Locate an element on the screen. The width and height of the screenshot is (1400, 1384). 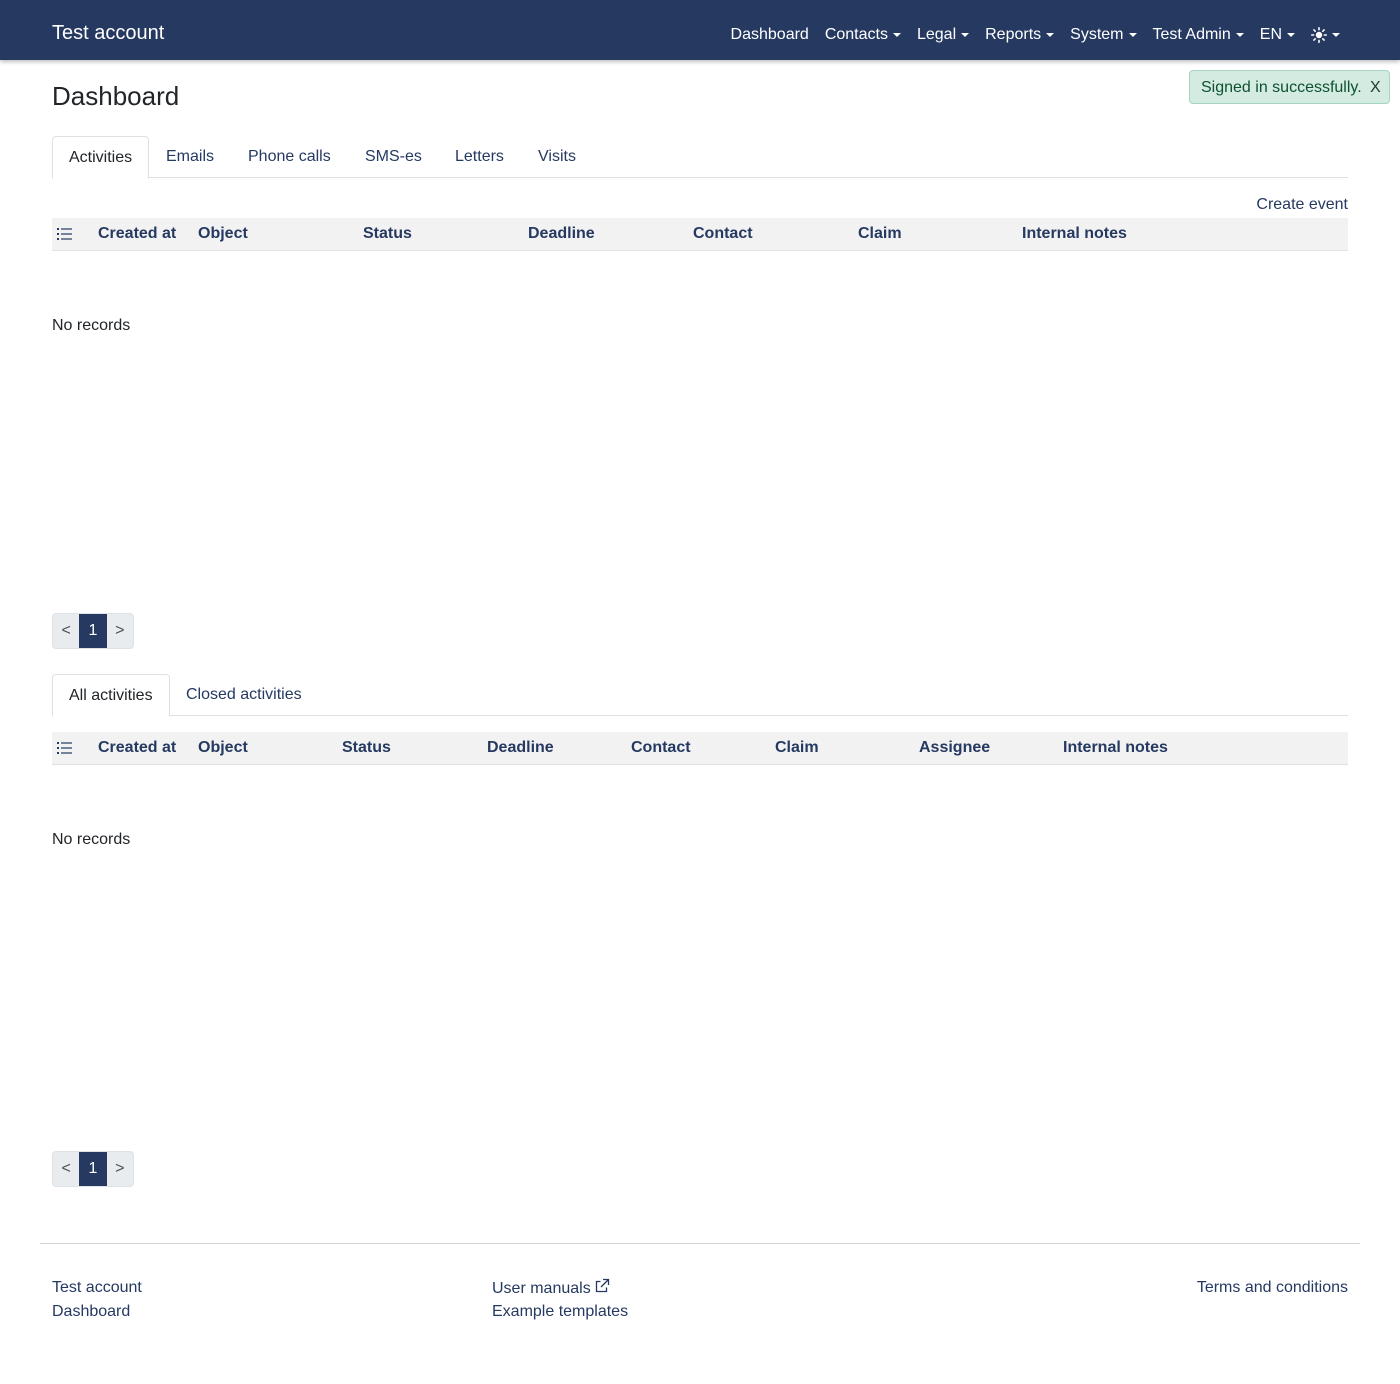
external-link-icon is located at coordinates (602, 1285).